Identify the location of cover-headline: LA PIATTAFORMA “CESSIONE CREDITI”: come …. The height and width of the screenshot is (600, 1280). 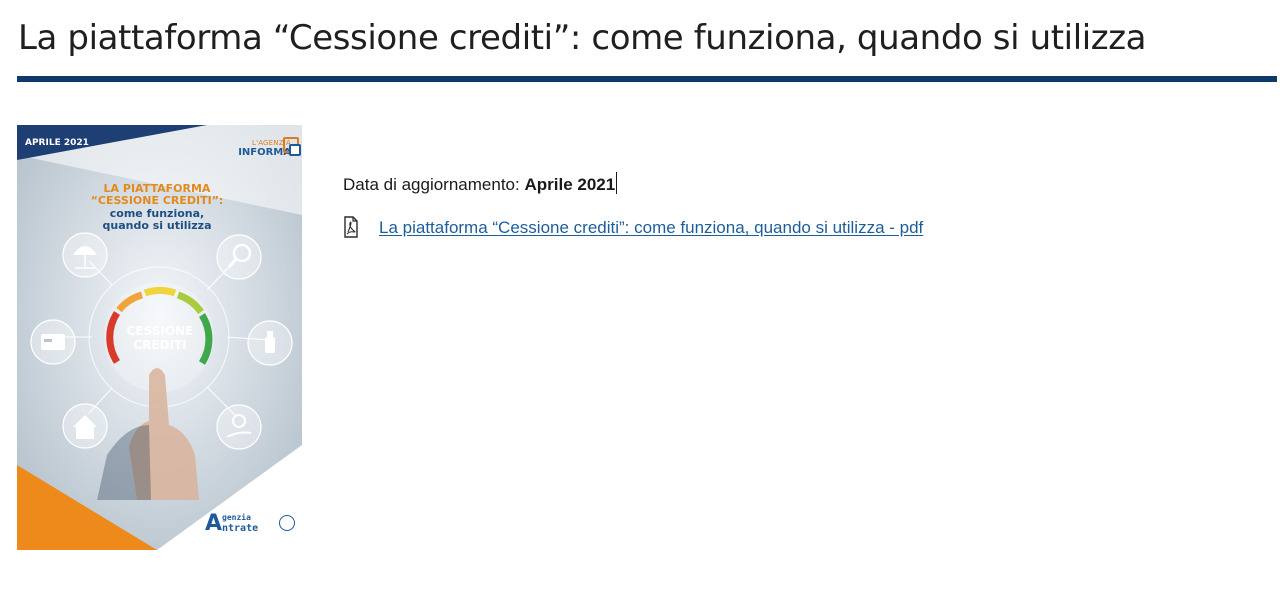
(157, 207).